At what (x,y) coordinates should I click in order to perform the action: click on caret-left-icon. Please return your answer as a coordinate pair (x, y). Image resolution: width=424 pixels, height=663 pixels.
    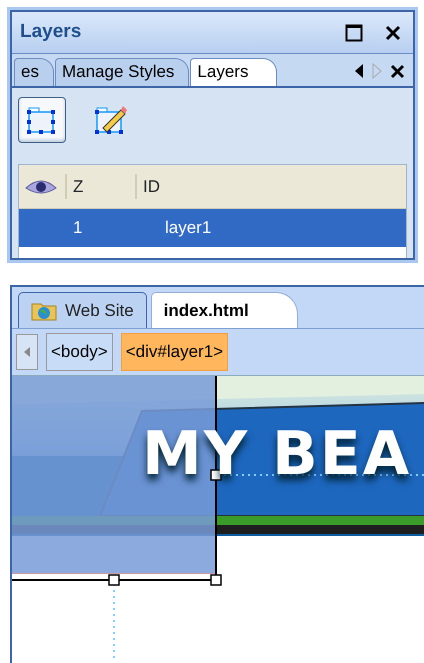
    Looking at the image, I should click on (27, 352).